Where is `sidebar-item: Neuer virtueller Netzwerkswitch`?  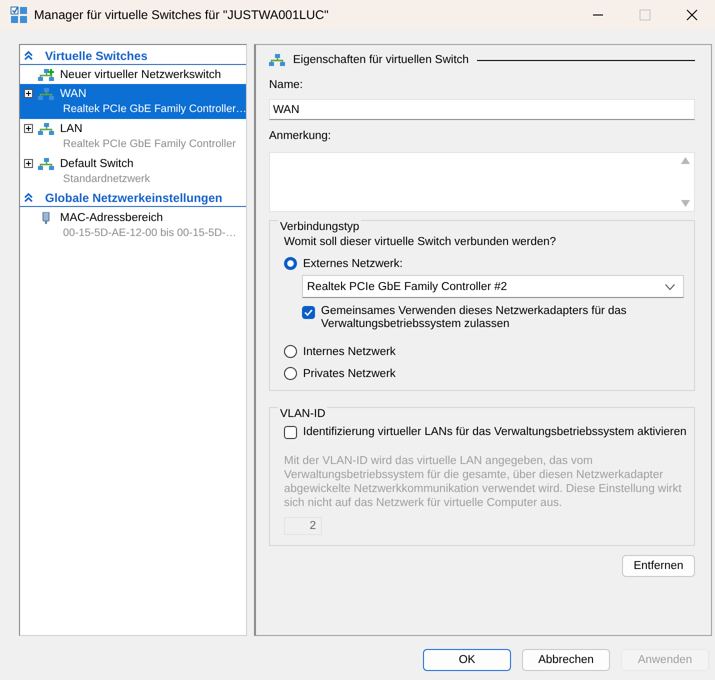 sidebar-item: Neuer virtueller Netzwerkswitch is located at coordinates (133, 75).